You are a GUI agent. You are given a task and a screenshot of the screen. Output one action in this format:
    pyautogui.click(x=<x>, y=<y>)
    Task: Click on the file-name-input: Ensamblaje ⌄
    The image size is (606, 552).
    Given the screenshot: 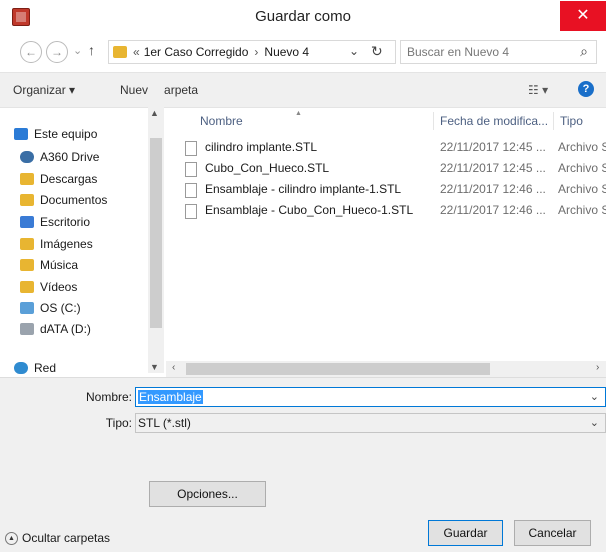 What is the action you would take?
    pyautogui.click(x=370, y=397)
    